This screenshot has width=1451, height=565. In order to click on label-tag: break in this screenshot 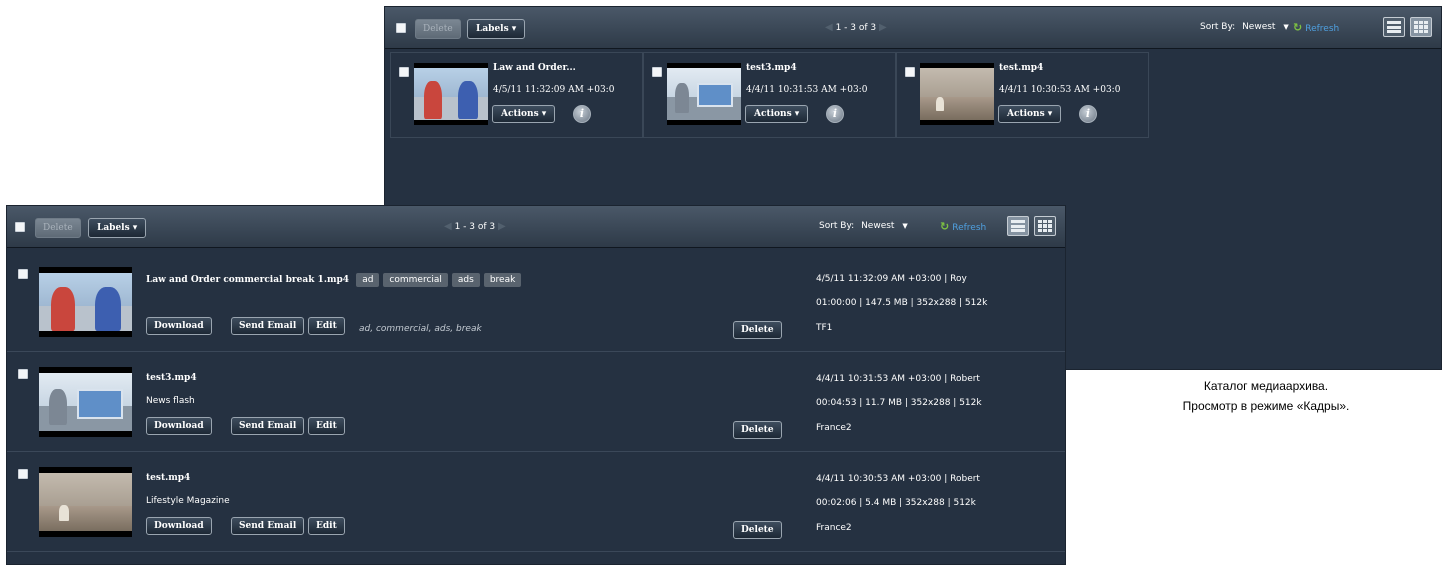, I will do `click(502, 280)`.